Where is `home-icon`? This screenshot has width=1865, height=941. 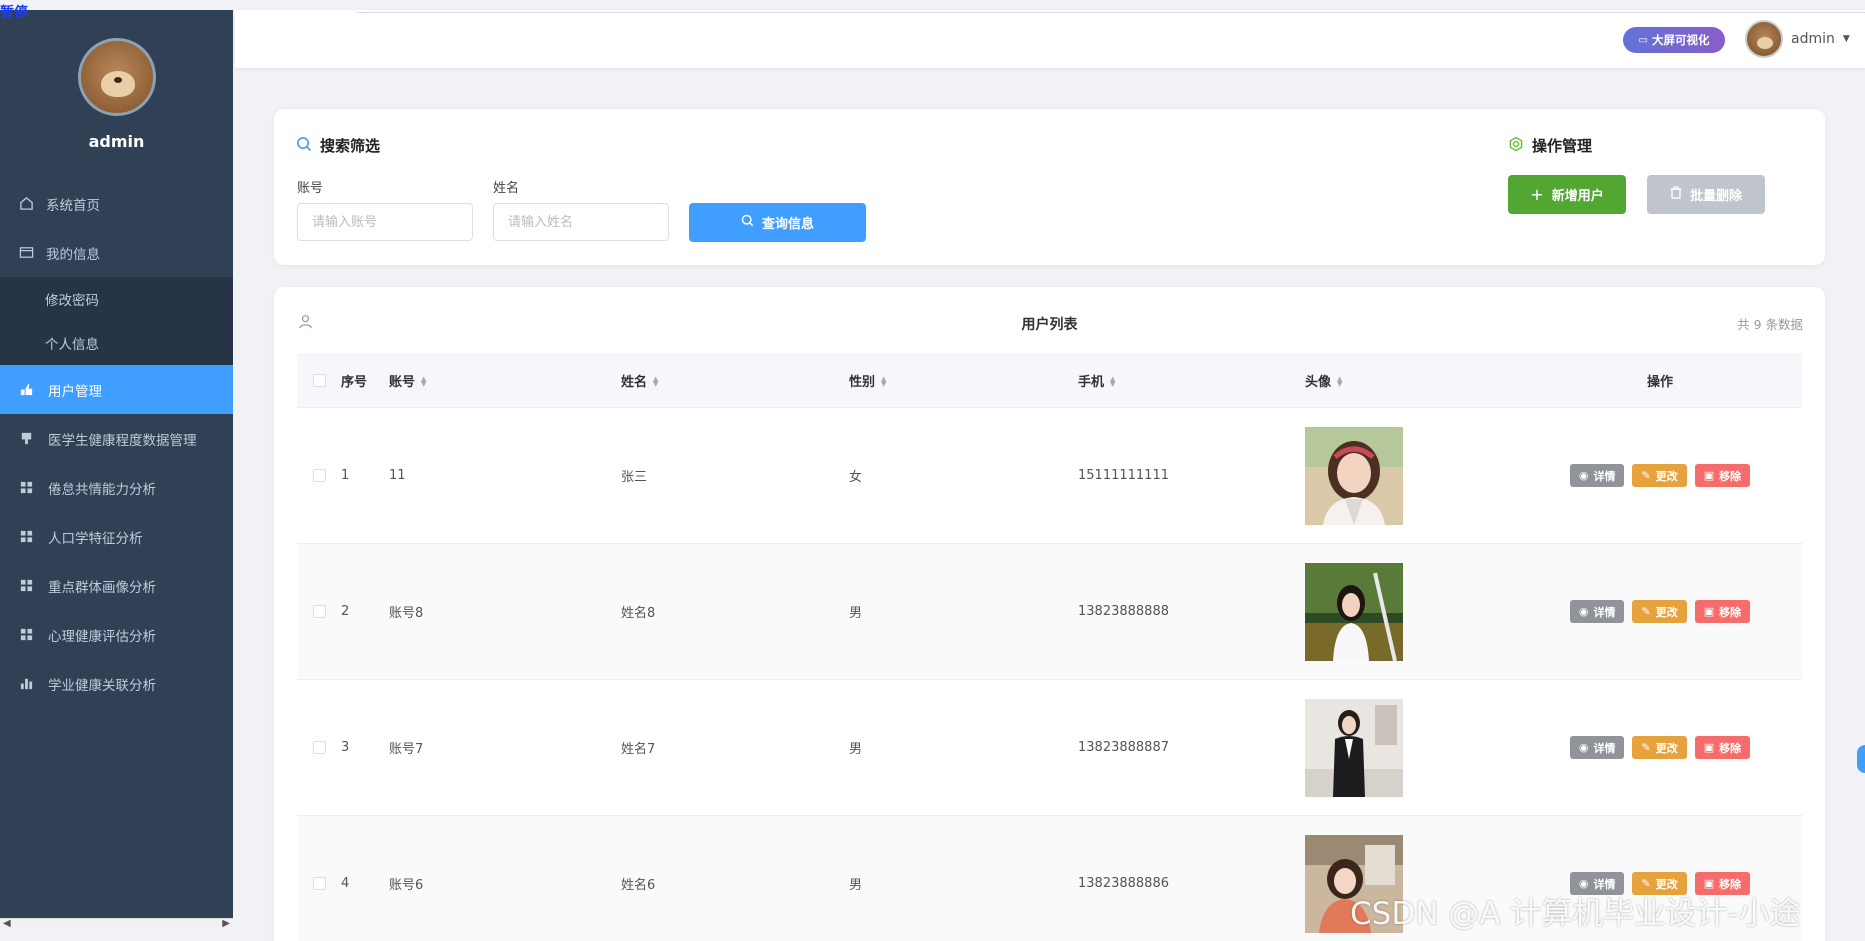 home-icon is located at coordinates (26, 204).